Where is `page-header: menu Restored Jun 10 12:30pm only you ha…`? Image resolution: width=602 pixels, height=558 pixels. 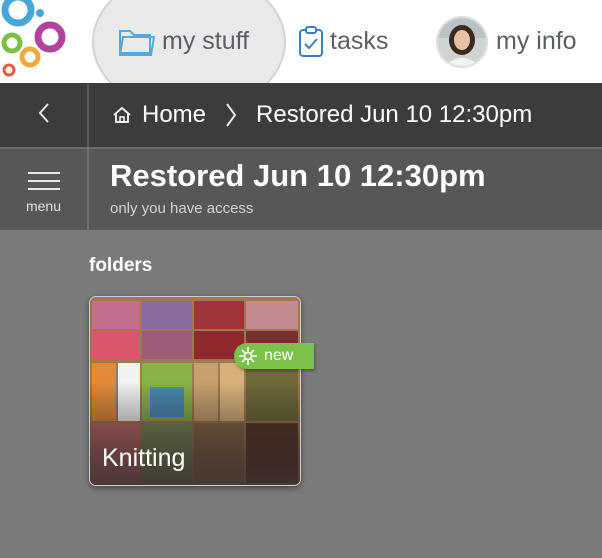
page-header: menu Restored Jun 10 12:30pm only you ha… is located at coordinates (301, 189).